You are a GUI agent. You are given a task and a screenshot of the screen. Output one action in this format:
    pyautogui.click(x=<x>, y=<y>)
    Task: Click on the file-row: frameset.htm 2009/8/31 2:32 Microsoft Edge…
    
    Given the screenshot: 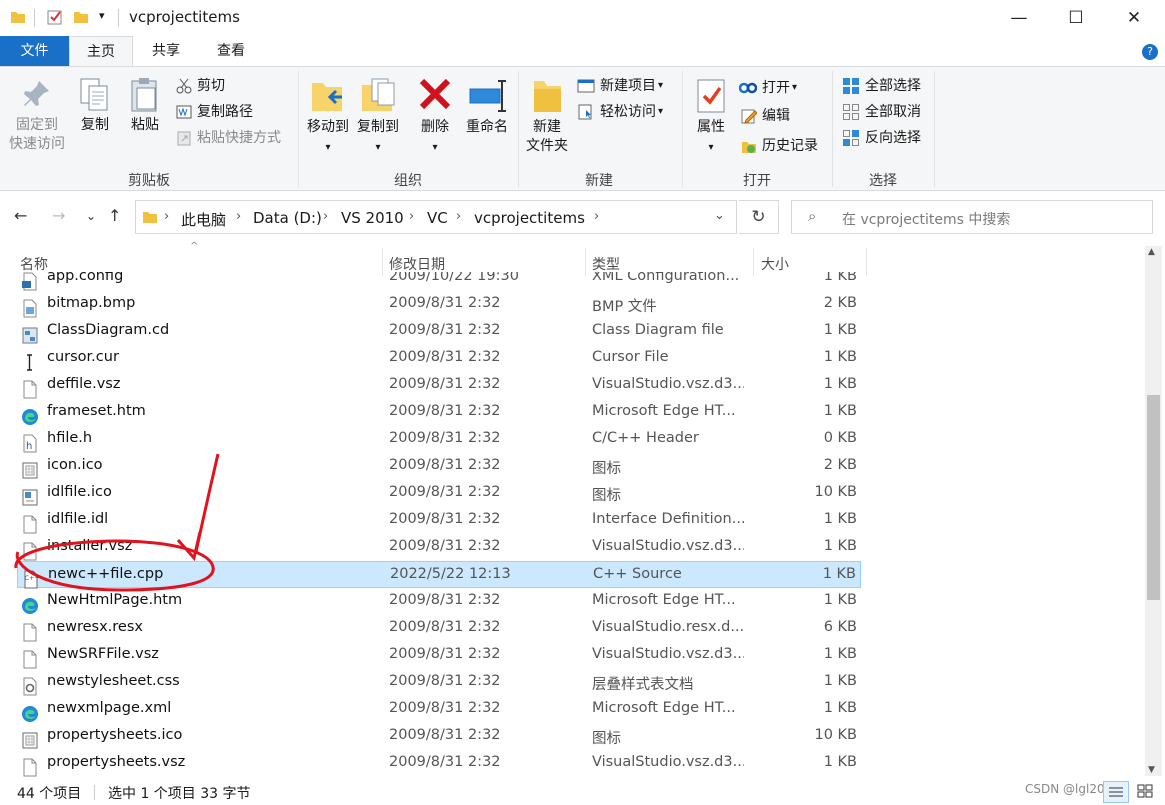 What is the action you would take?
    pyautogui.click(x=439, y=412)
    